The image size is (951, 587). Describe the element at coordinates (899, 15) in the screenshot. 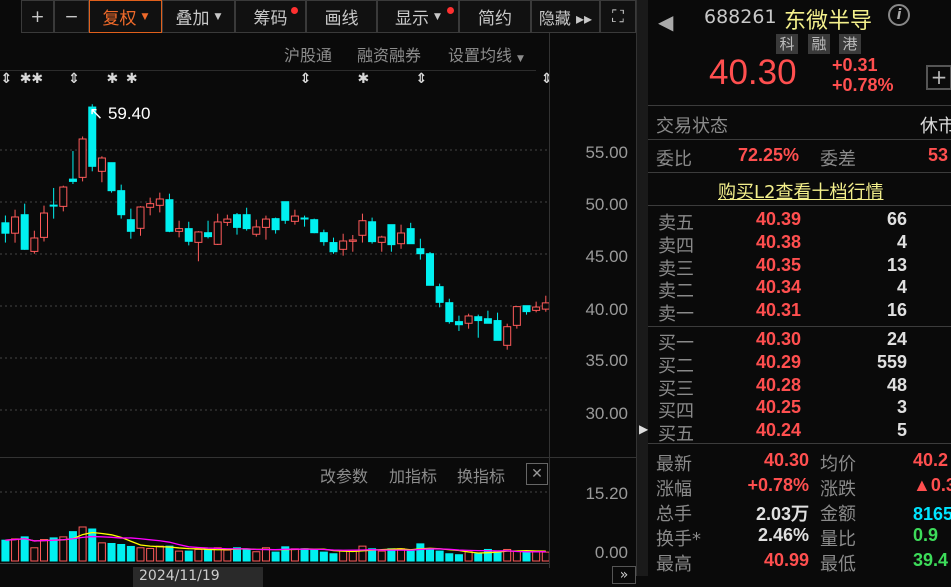

I see `info-icon: i` at that location.